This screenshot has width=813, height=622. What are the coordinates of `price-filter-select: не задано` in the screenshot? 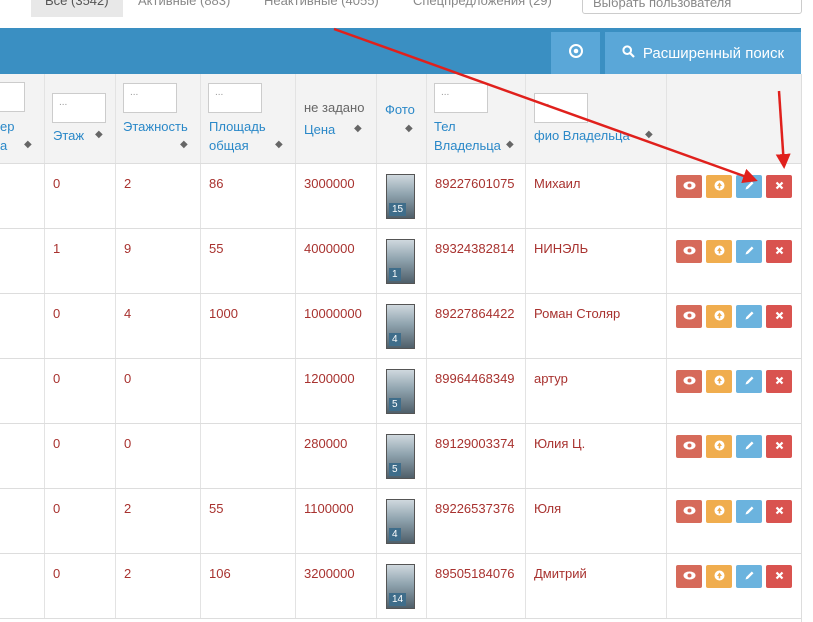 It's located at (334, 107).